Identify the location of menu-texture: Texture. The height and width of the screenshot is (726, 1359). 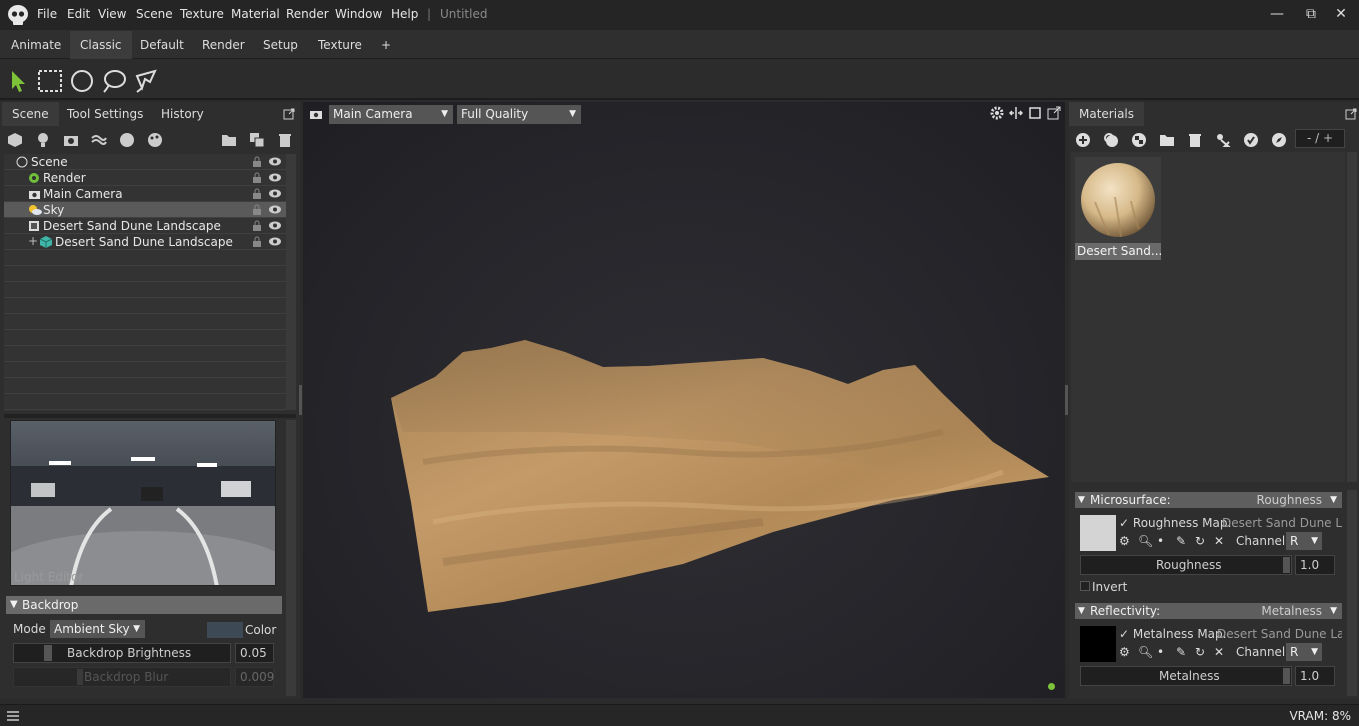
(202, 14).